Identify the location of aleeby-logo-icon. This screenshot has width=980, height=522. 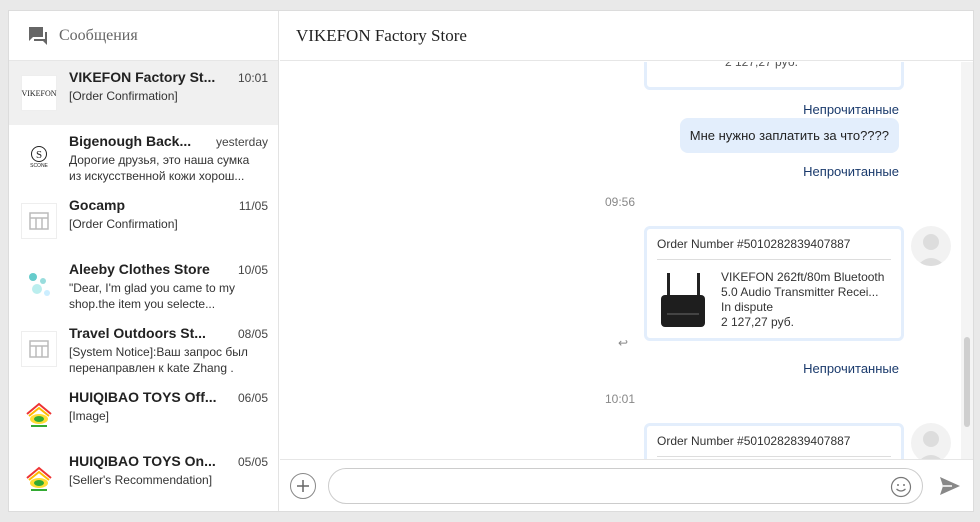
(39, 284).